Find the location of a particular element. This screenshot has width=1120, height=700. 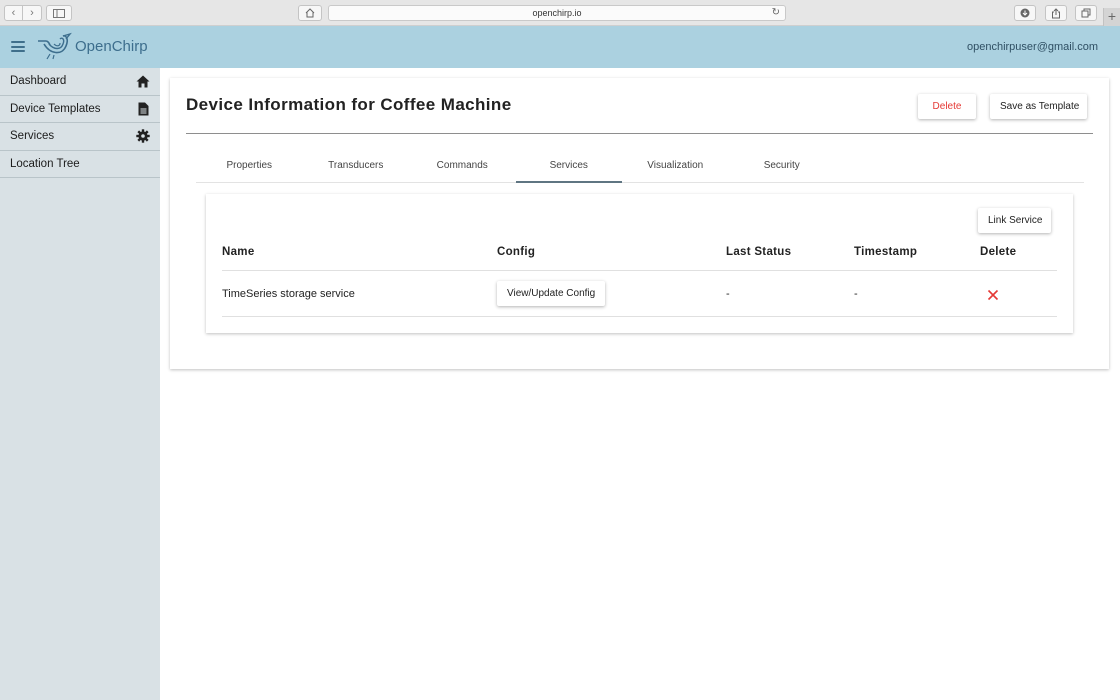

tab-properties: Properties is located at coordinates (249, 166).